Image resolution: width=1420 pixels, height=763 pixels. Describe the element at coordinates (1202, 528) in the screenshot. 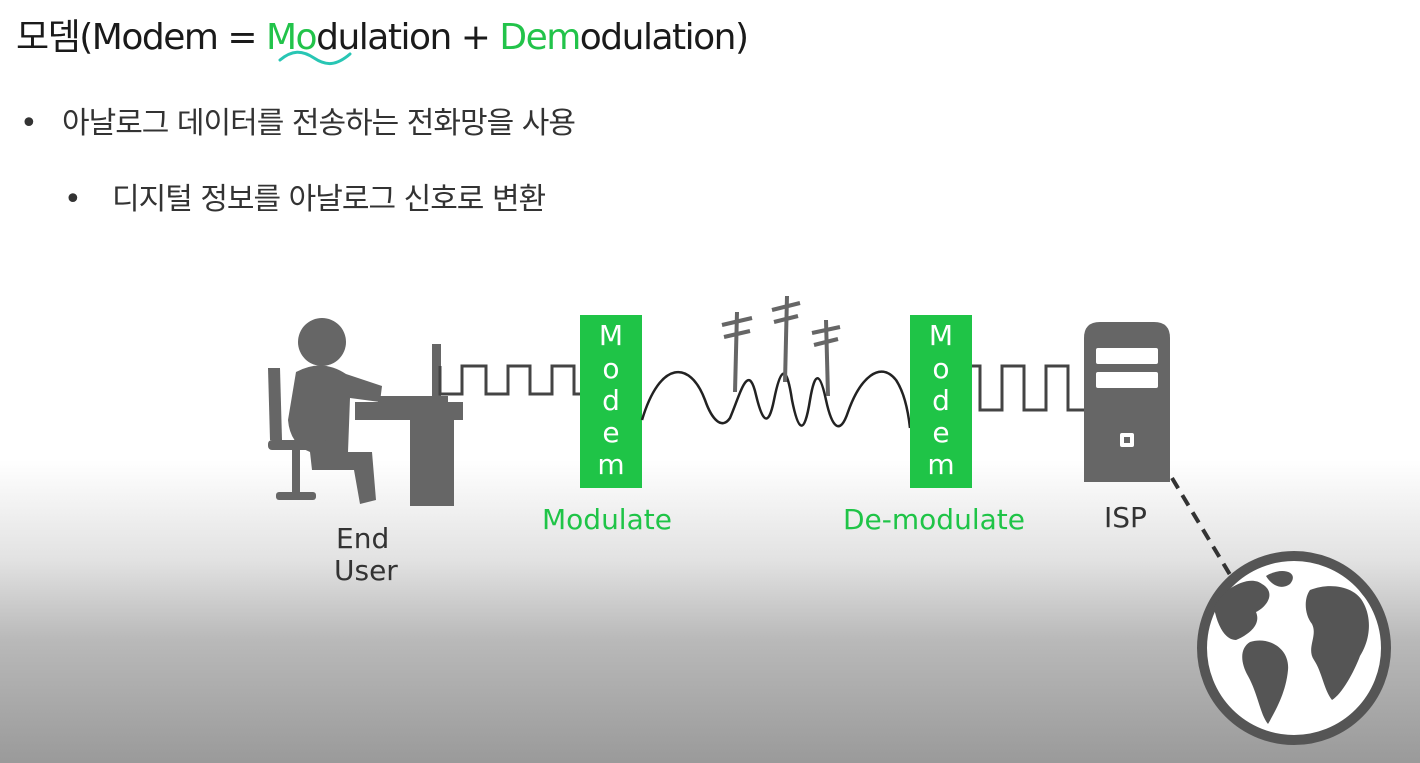

I see `dashed-connector` at that location.